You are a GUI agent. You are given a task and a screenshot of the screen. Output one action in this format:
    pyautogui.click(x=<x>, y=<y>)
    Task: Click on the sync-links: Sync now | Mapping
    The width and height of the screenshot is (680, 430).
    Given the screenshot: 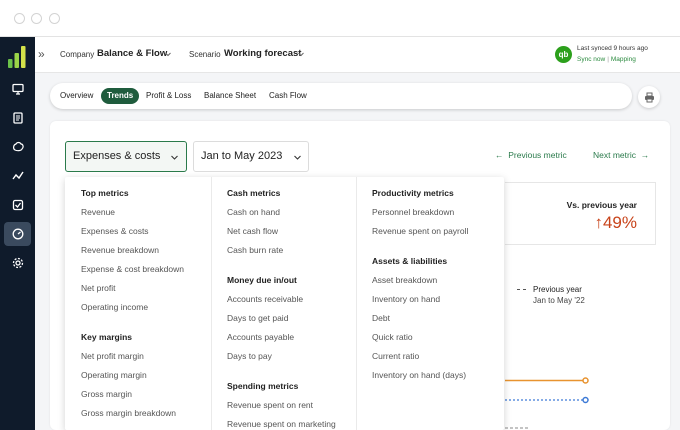 What is the action you would take?
    pyautogui.click(x=606, y=59)
    